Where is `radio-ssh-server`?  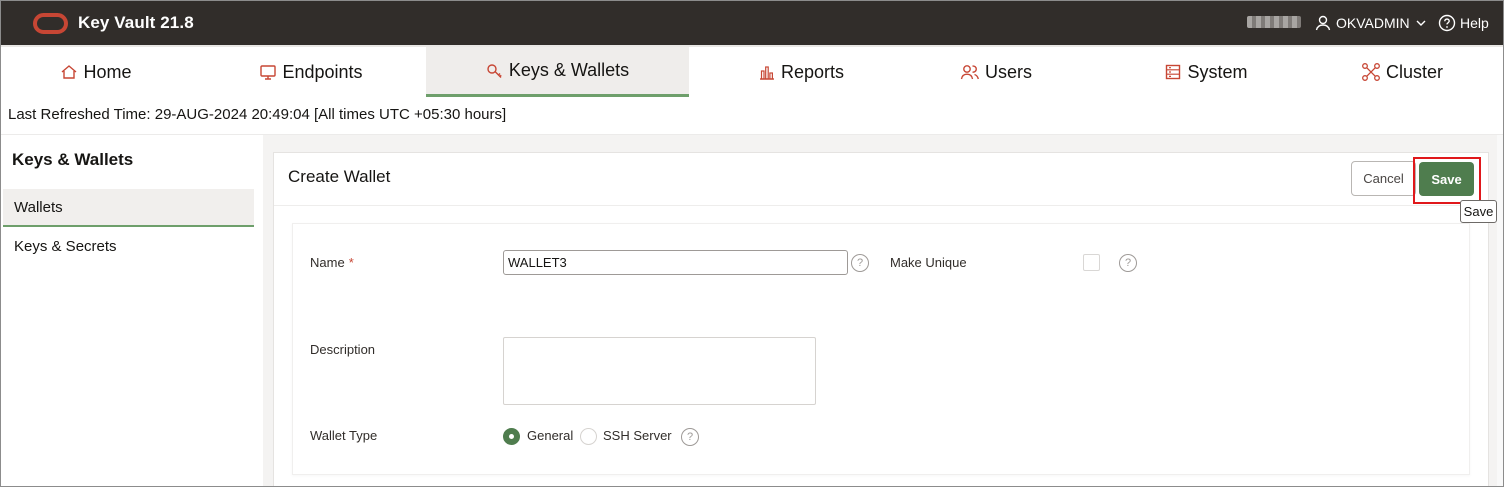 radio-ssh-server is located at coordinates (588, 436).